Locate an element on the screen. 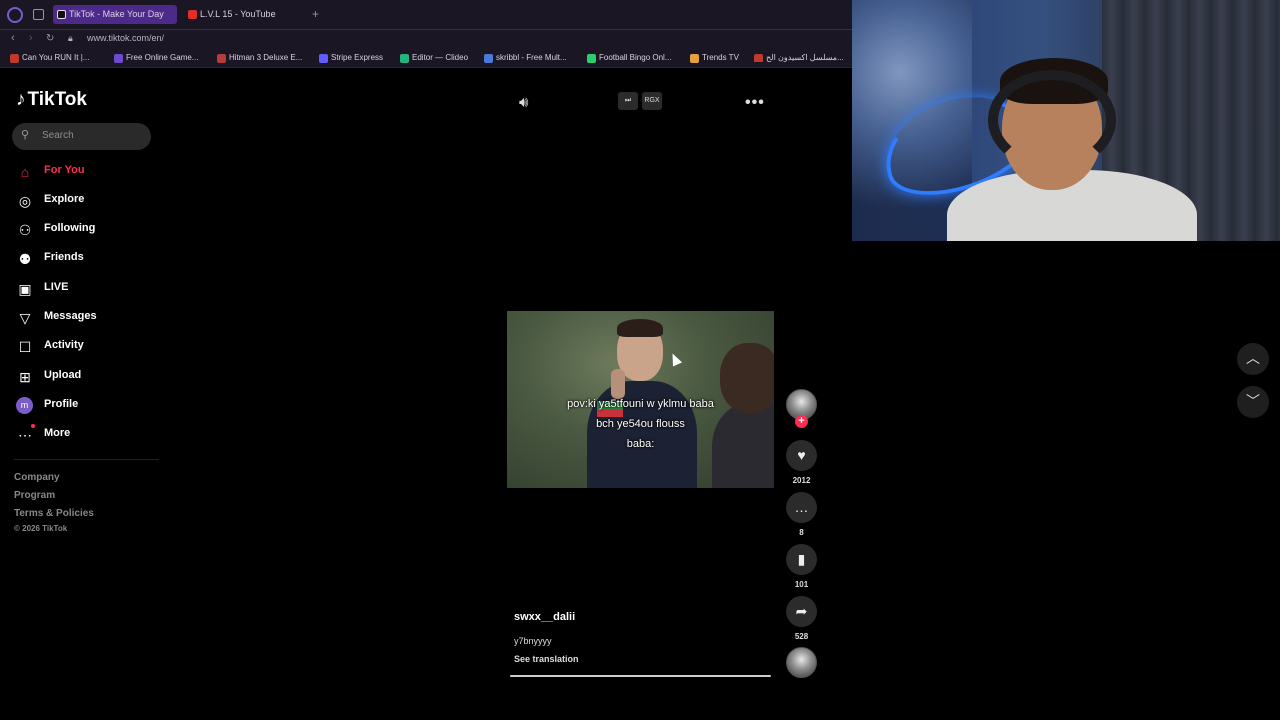 The width and height of the screenshot is (1280, 720). skip-button: ⏭ is located at coordinates (628, 101).